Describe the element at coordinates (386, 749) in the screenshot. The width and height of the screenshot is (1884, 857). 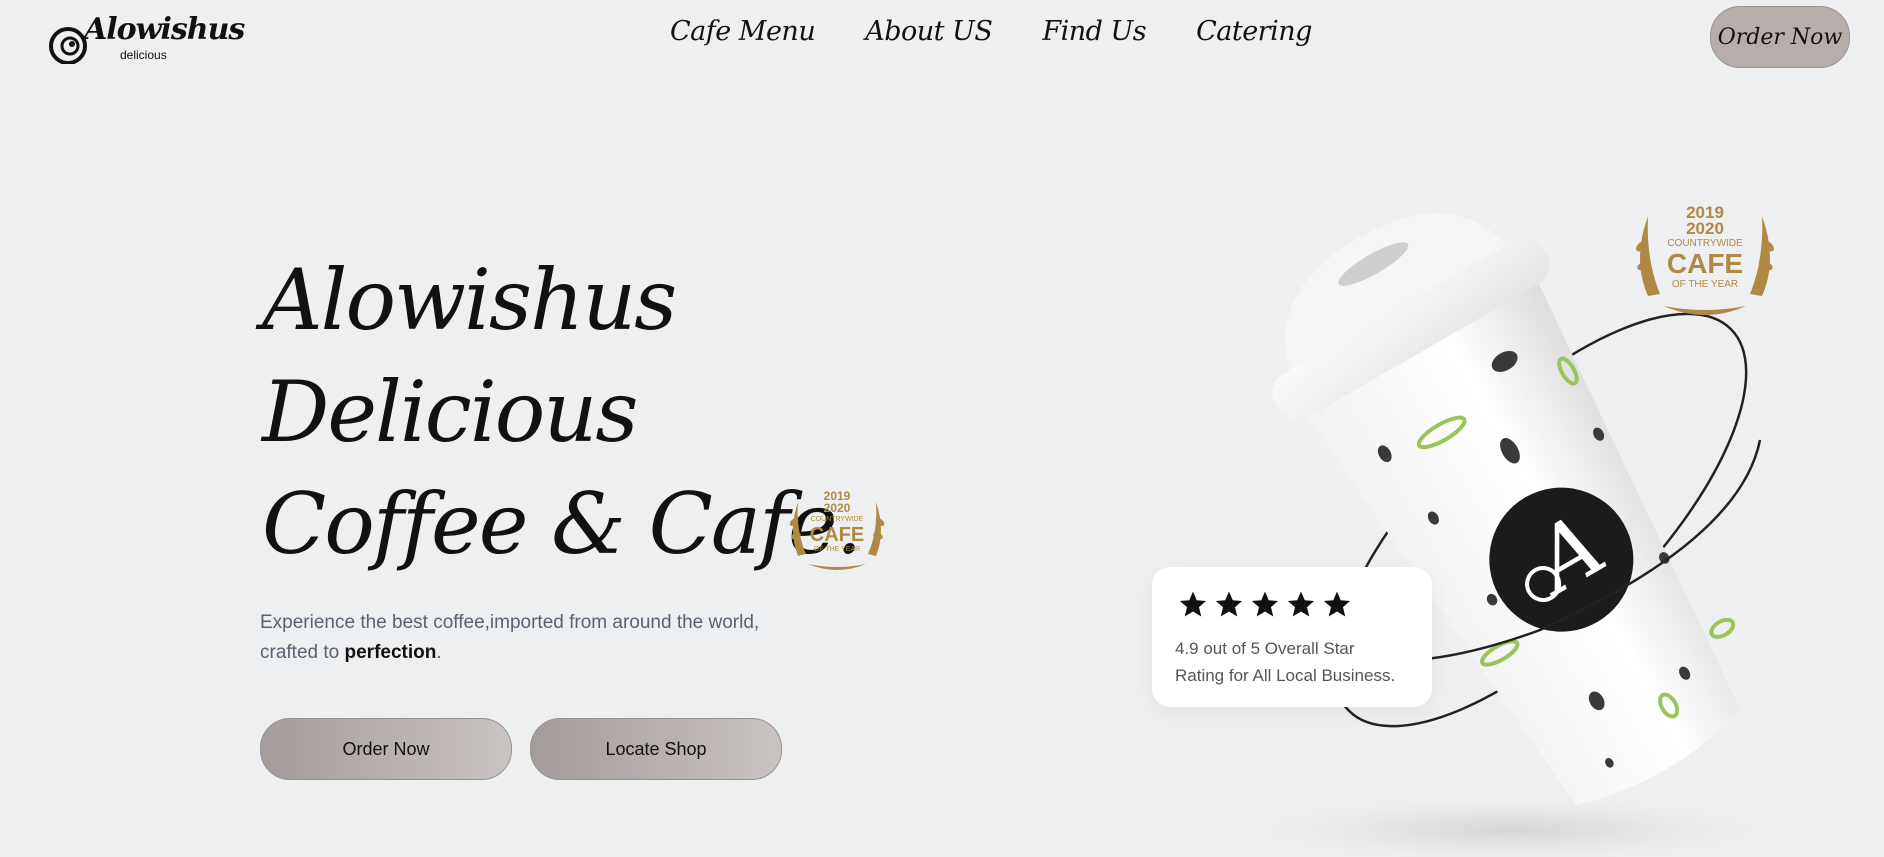
I see `hero-order-now-button: Order Now` at that location.